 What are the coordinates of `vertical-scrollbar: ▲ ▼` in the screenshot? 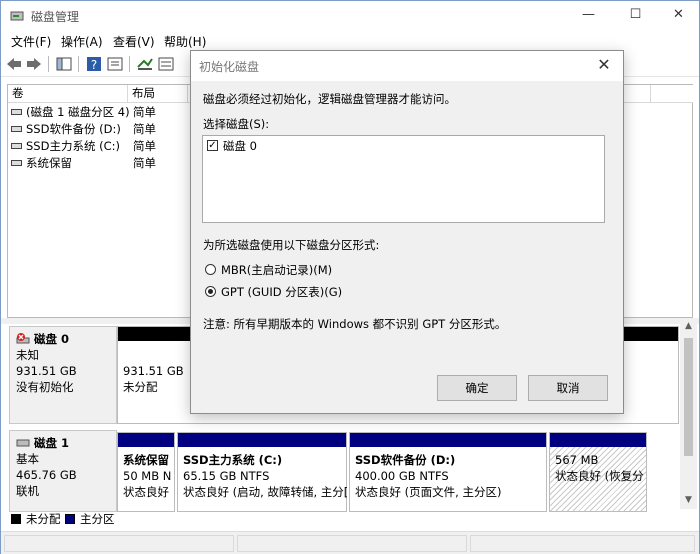 It's located at (688, 413).